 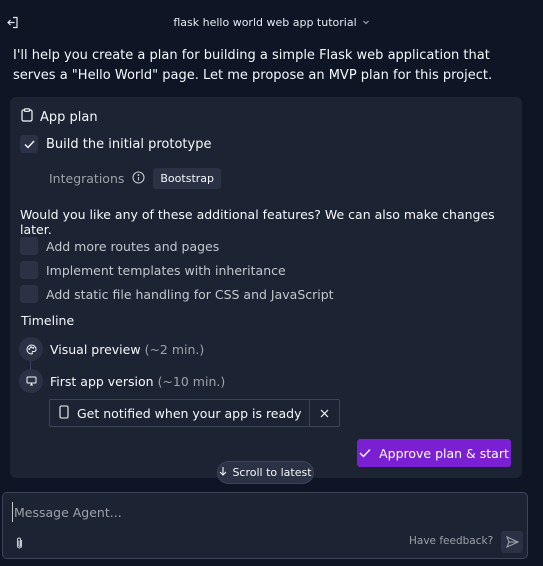 What do you see at coordinates (48, 320) in the screenshot?
I see `timeline-label: Timeline` at bounding box center [48, 320].